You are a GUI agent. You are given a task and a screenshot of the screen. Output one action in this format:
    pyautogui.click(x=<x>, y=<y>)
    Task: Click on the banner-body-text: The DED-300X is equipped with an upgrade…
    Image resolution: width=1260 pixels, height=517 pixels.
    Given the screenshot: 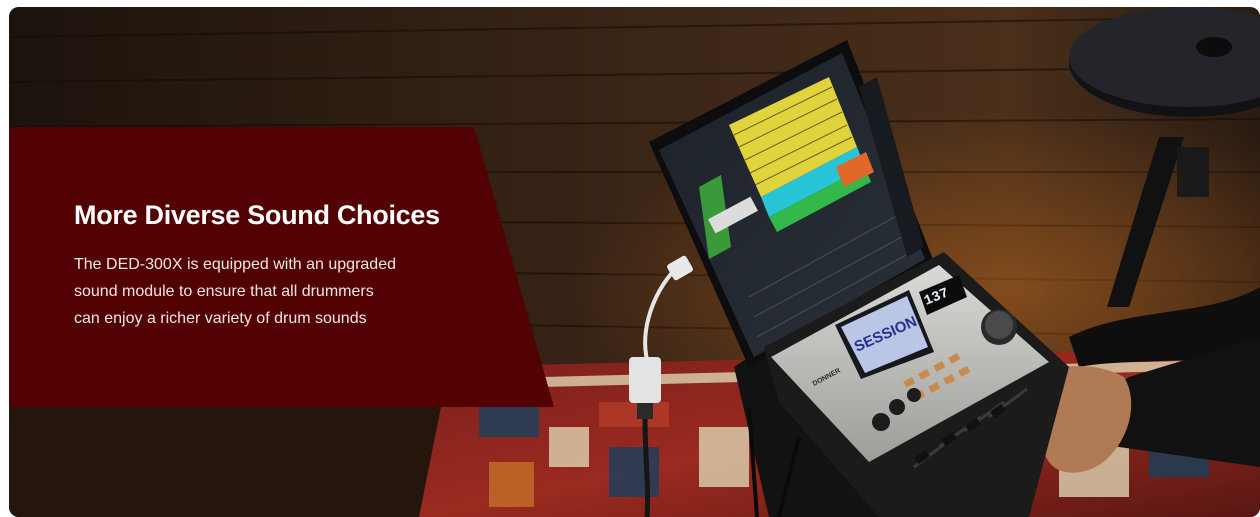 What is the action you would take?
    pyautogui.click(x=254, y=291)
    